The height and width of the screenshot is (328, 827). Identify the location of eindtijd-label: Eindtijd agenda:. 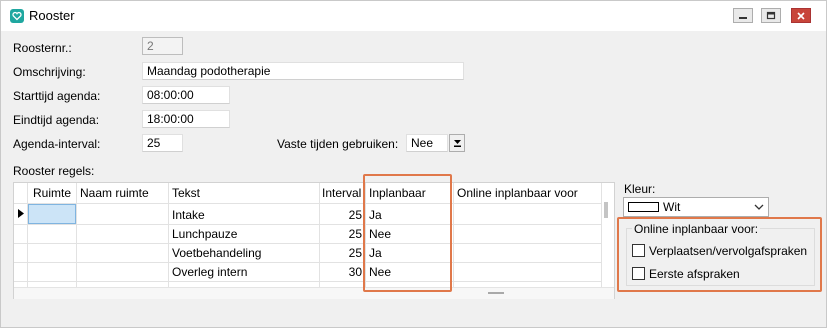
(56, 120).